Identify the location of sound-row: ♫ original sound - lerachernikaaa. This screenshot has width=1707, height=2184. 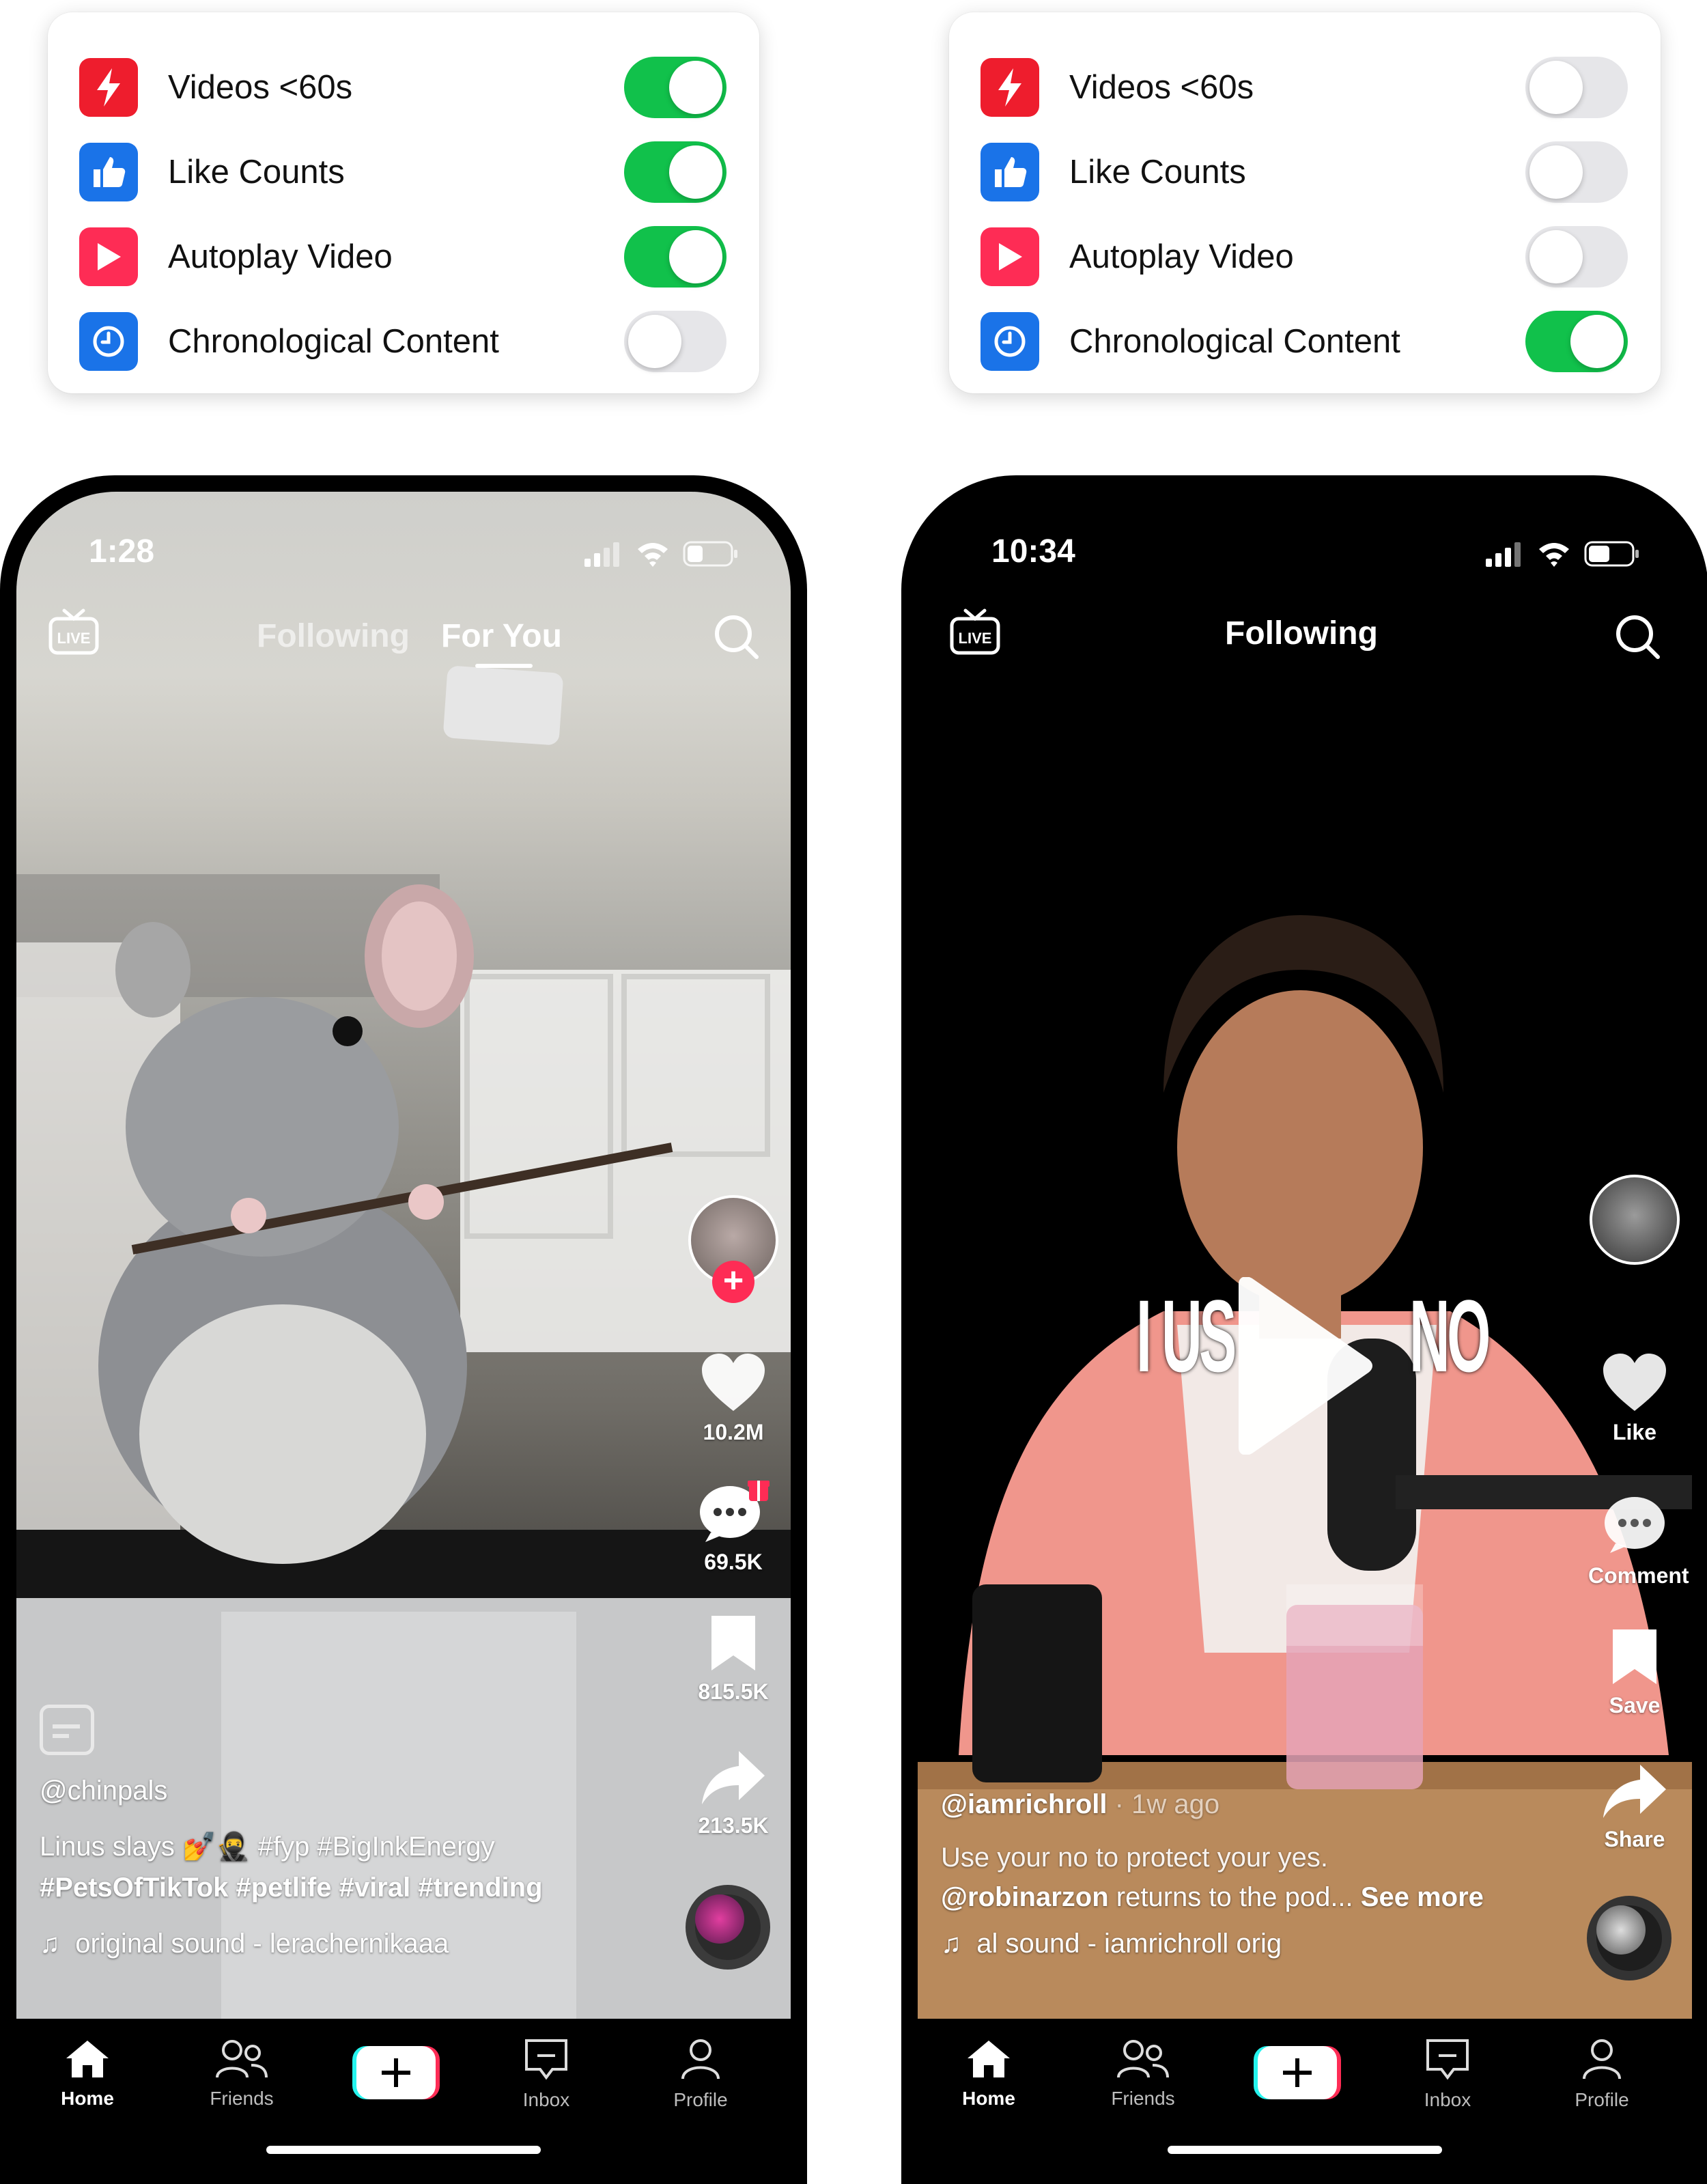
(245, 1944).